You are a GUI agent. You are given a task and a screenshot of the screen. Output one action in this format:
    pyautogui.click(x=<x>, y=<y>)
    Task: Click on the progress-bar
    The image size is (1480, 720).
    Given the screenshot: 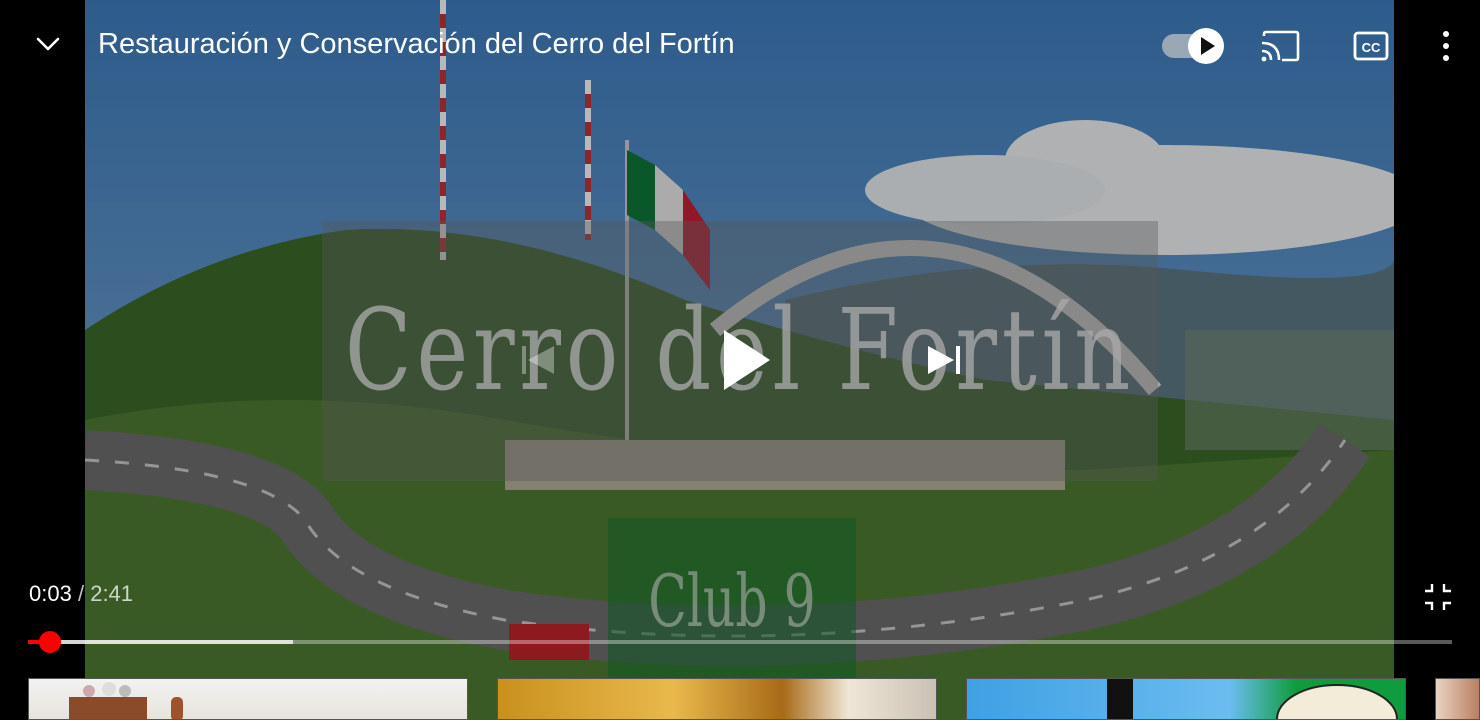 What is the action you would take?
    pyautogui.click(x=740, y=642)
    